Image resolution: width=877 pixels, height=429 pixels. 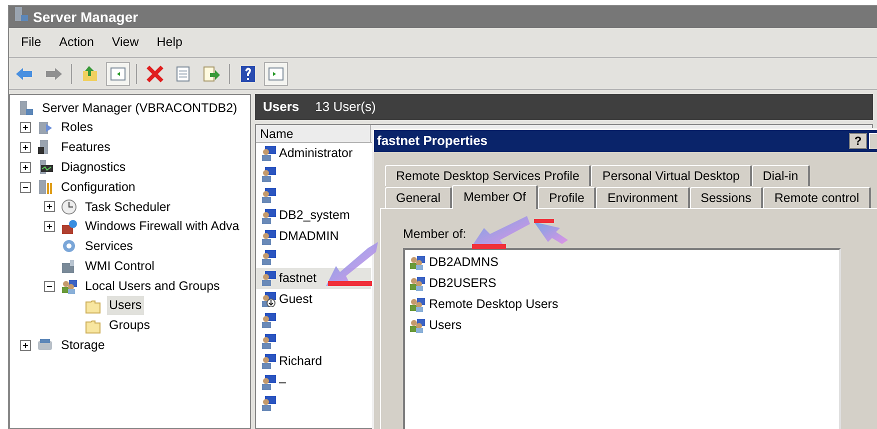 I want to click on user-name: Richard, so click(x=300, y=361).